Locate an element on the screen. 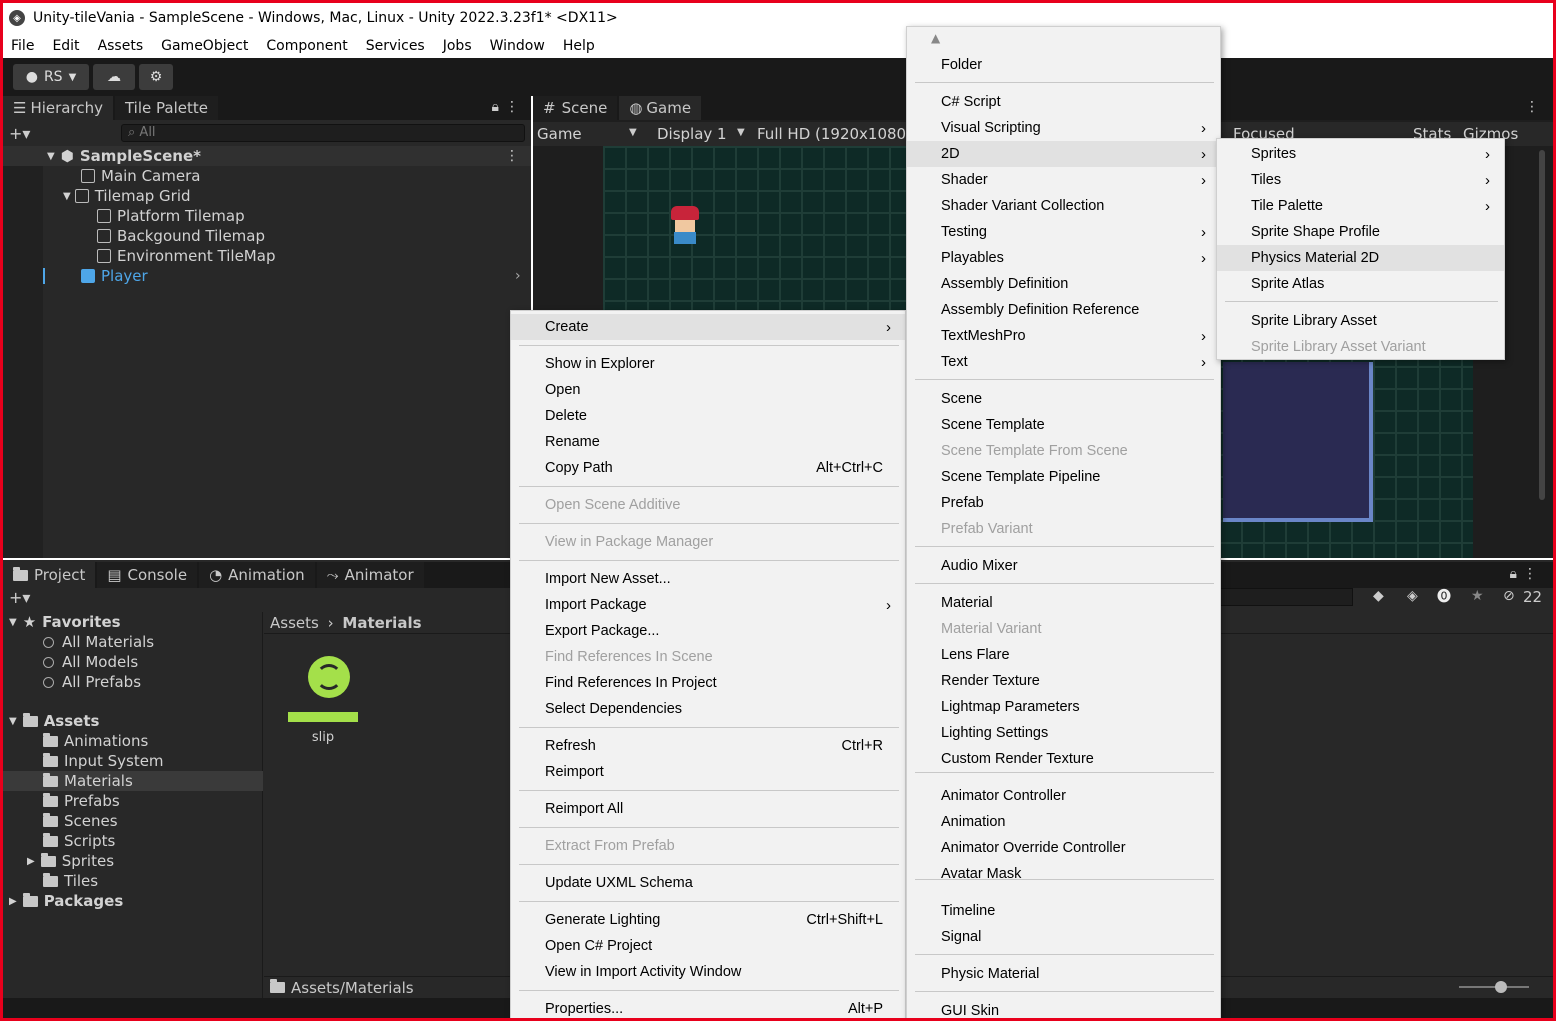 This screenshot has height=1021, width=1556. menu-item-render-texture: Render Texture is located at coordinates (1063, 681).